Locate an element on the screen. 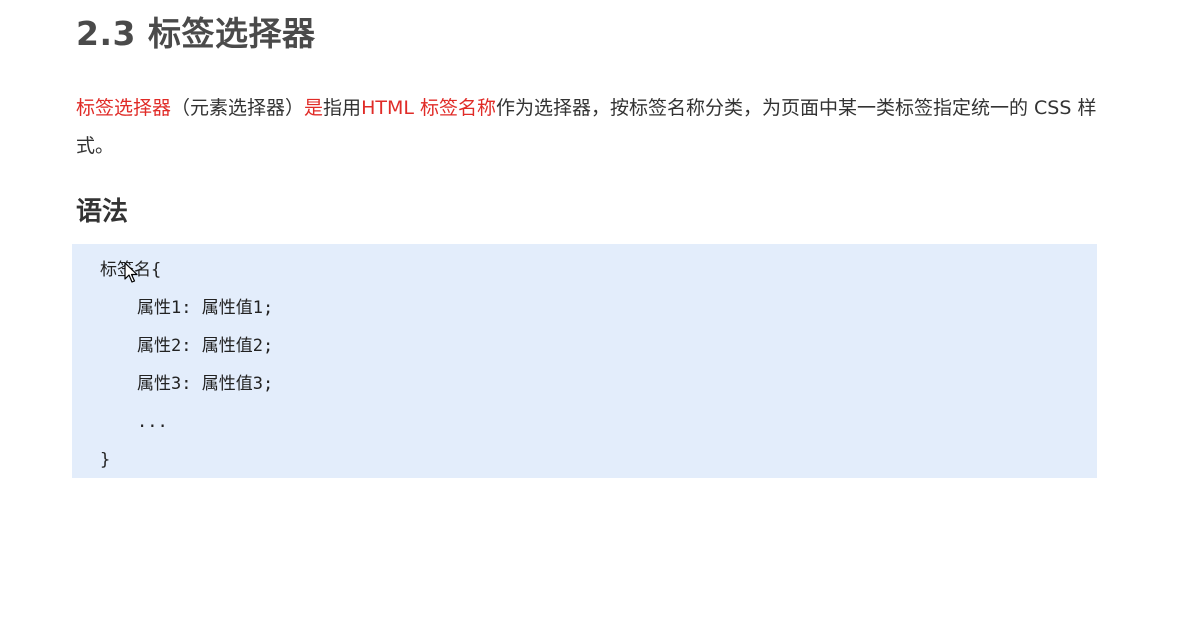 This screenshot has height=622, width=1189. code-declaration-line: 属性1: 属性值1; is located at coordinates (205, 308).